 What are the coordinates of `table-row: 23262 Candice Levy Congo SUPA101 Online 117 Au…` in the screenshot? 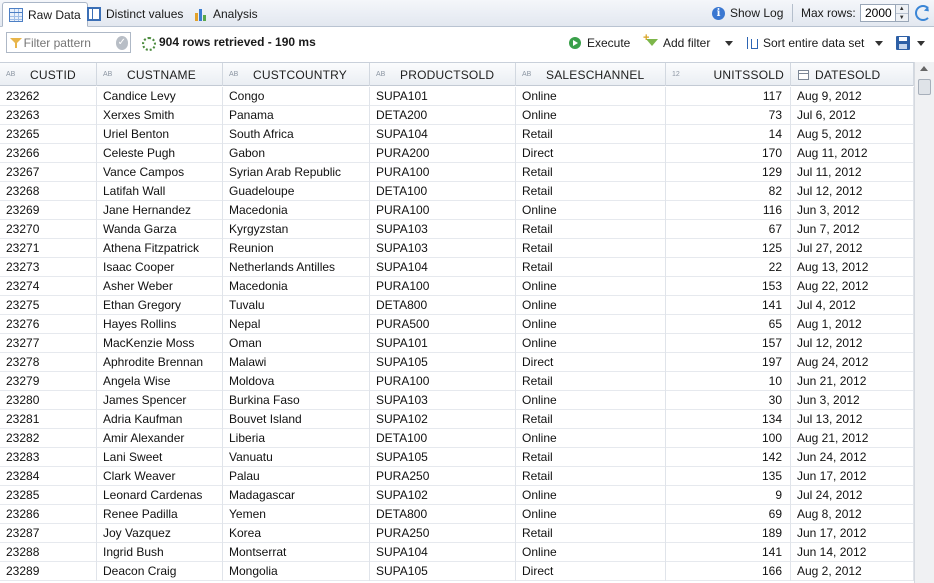 It's located at (457, 96).